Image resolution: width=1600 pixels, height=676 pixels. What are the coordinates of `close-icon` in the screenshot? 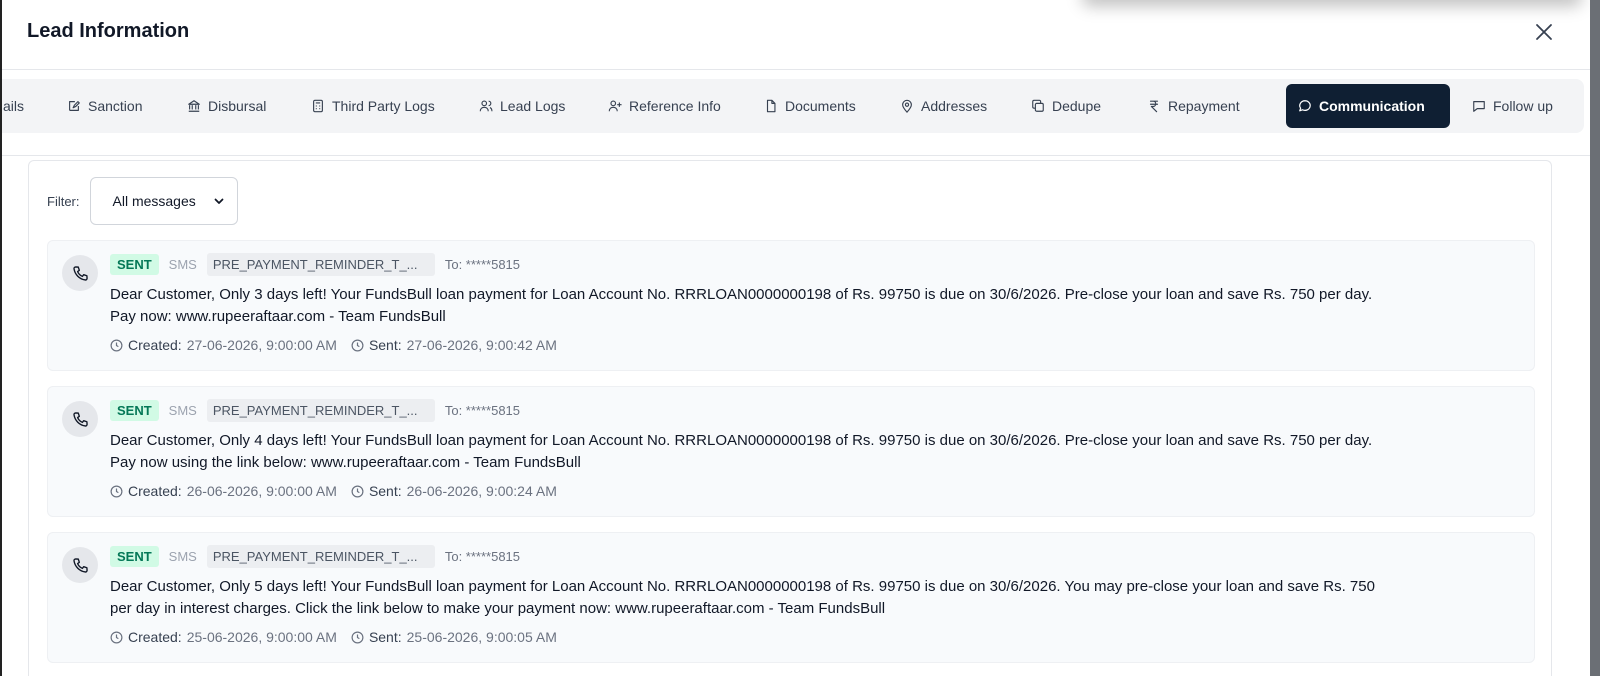 It's located at (1544, 32).